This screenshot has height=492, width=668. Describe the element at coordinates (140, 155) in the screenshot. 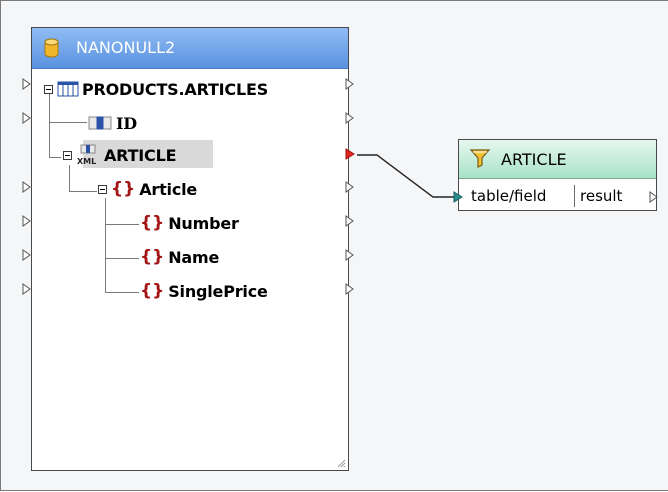

I see `tree-item-label: ARTICLE` at that location.